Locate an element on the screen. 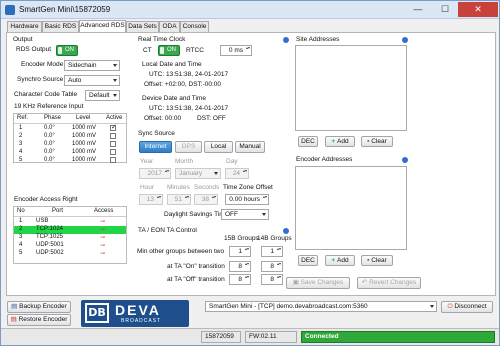 This screenshot has width=500, height=346. minutes-spinner: 51 is located at coordinates (179, 199).